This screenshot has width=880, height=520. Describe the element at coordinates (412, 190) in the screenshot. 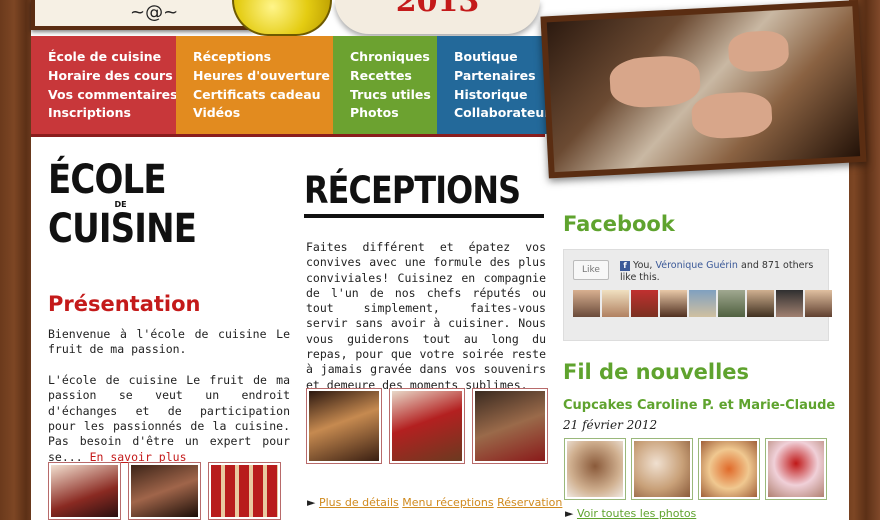

I see `receptions-logo-text: RÉCEPTIONS` at that location.